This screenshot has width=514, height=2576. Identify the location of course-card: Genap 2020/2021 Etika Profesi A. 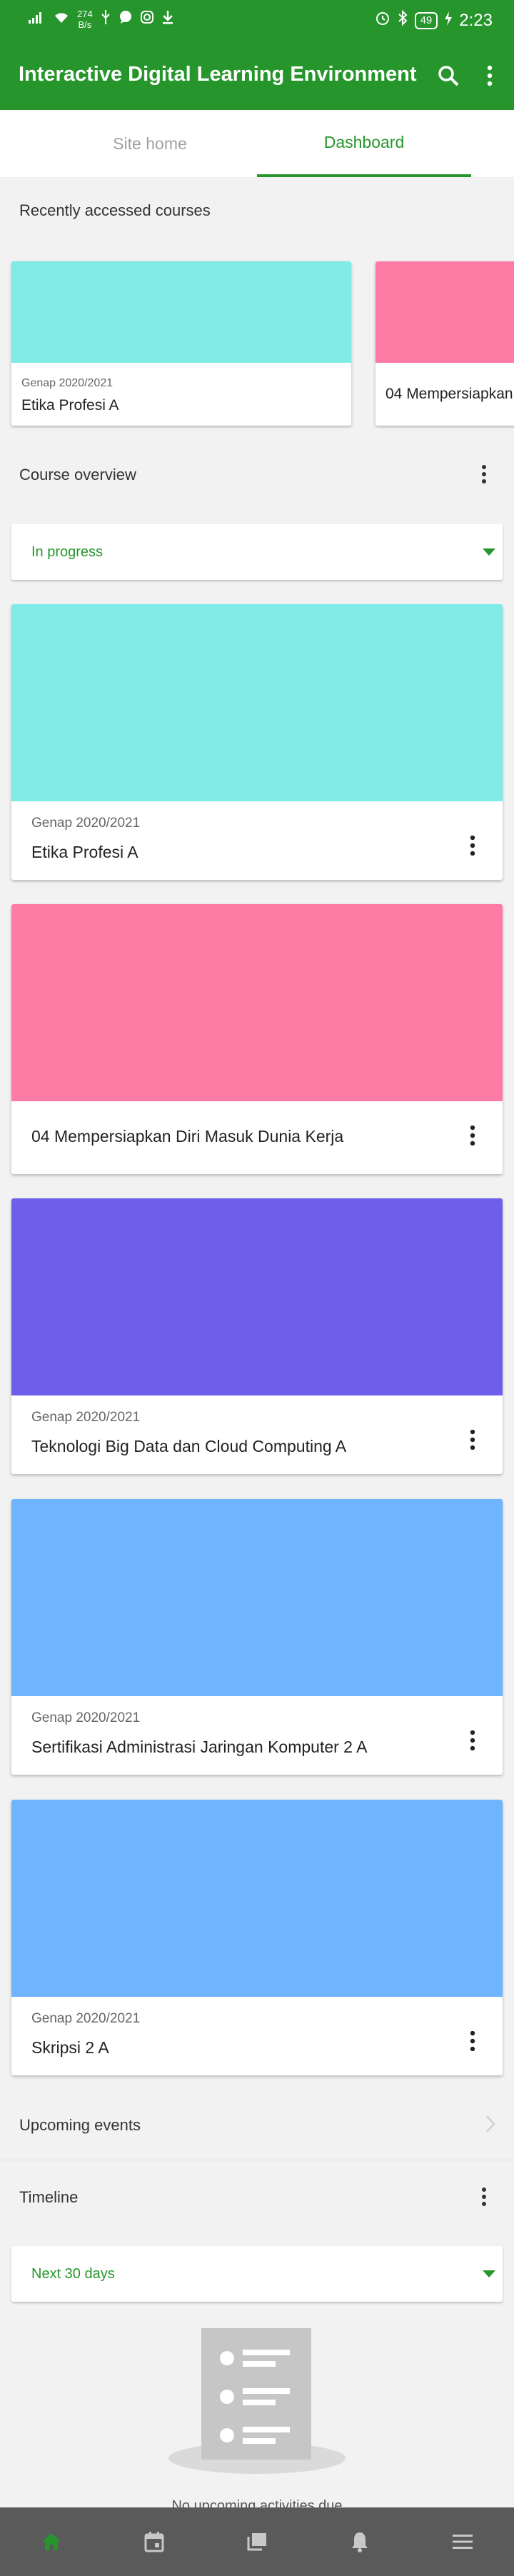
(257, 742).